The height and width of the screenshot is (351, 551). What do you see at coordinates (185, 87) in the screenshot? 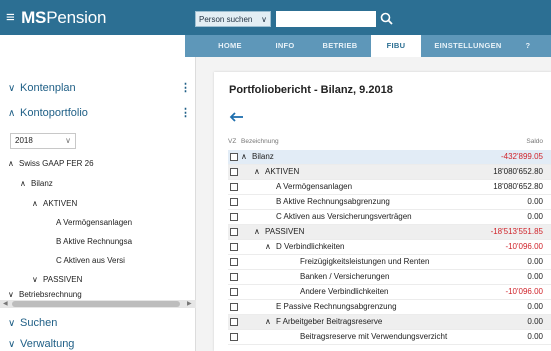
I see `kontenplan-more-icon: ⋮` at bounding box center [185, 87].